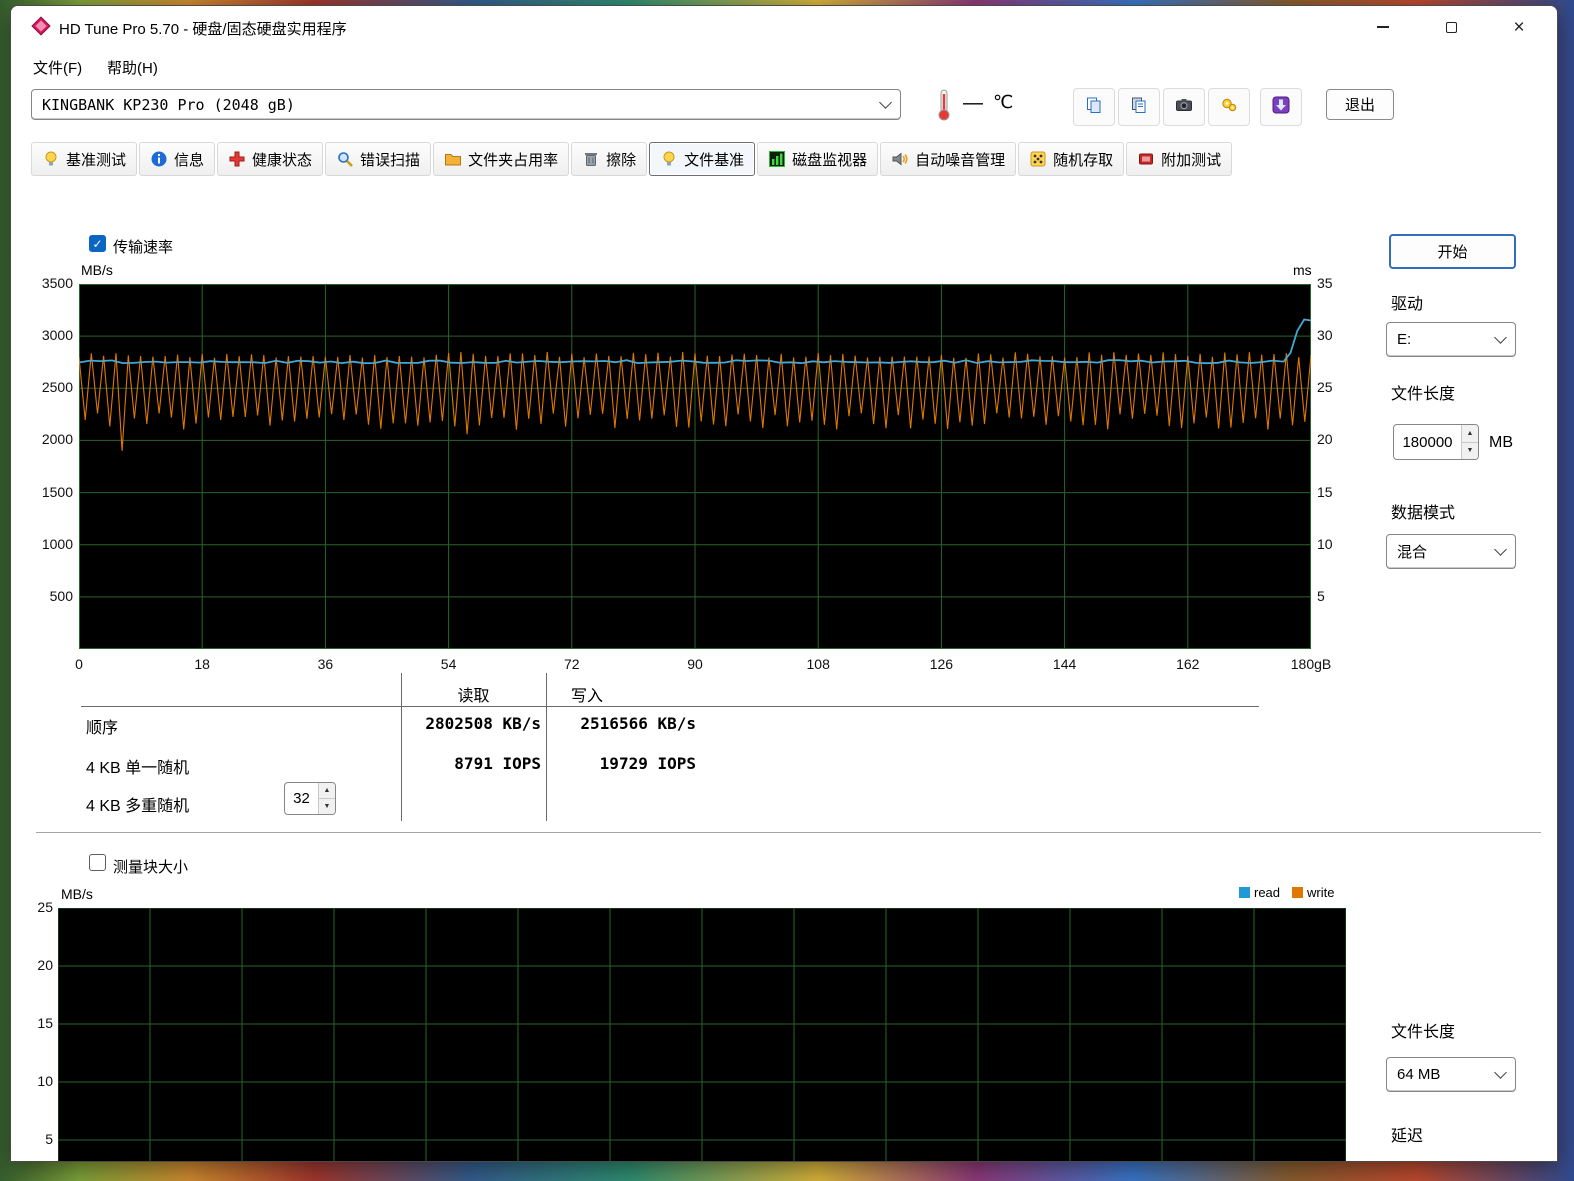  What do you see at coordinates (1244, 892) in the screenshot?
I see `legend-read-swatch` at bounding box center [1244, 892].